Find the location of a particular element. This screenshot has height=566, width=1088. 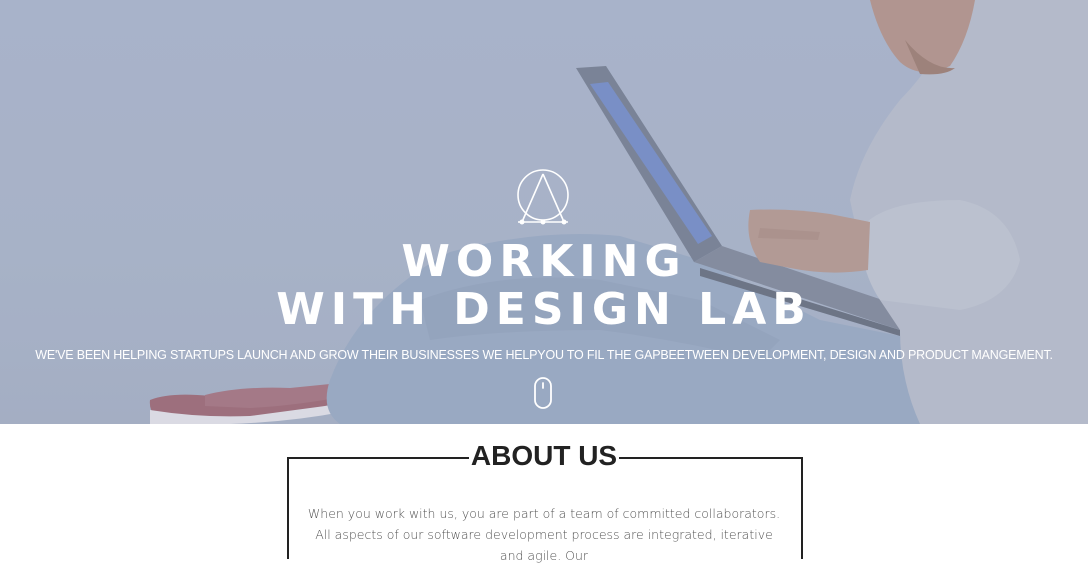

hero-headline-line2: WITH DESIGN LAB is located at coordinates (544, 309).